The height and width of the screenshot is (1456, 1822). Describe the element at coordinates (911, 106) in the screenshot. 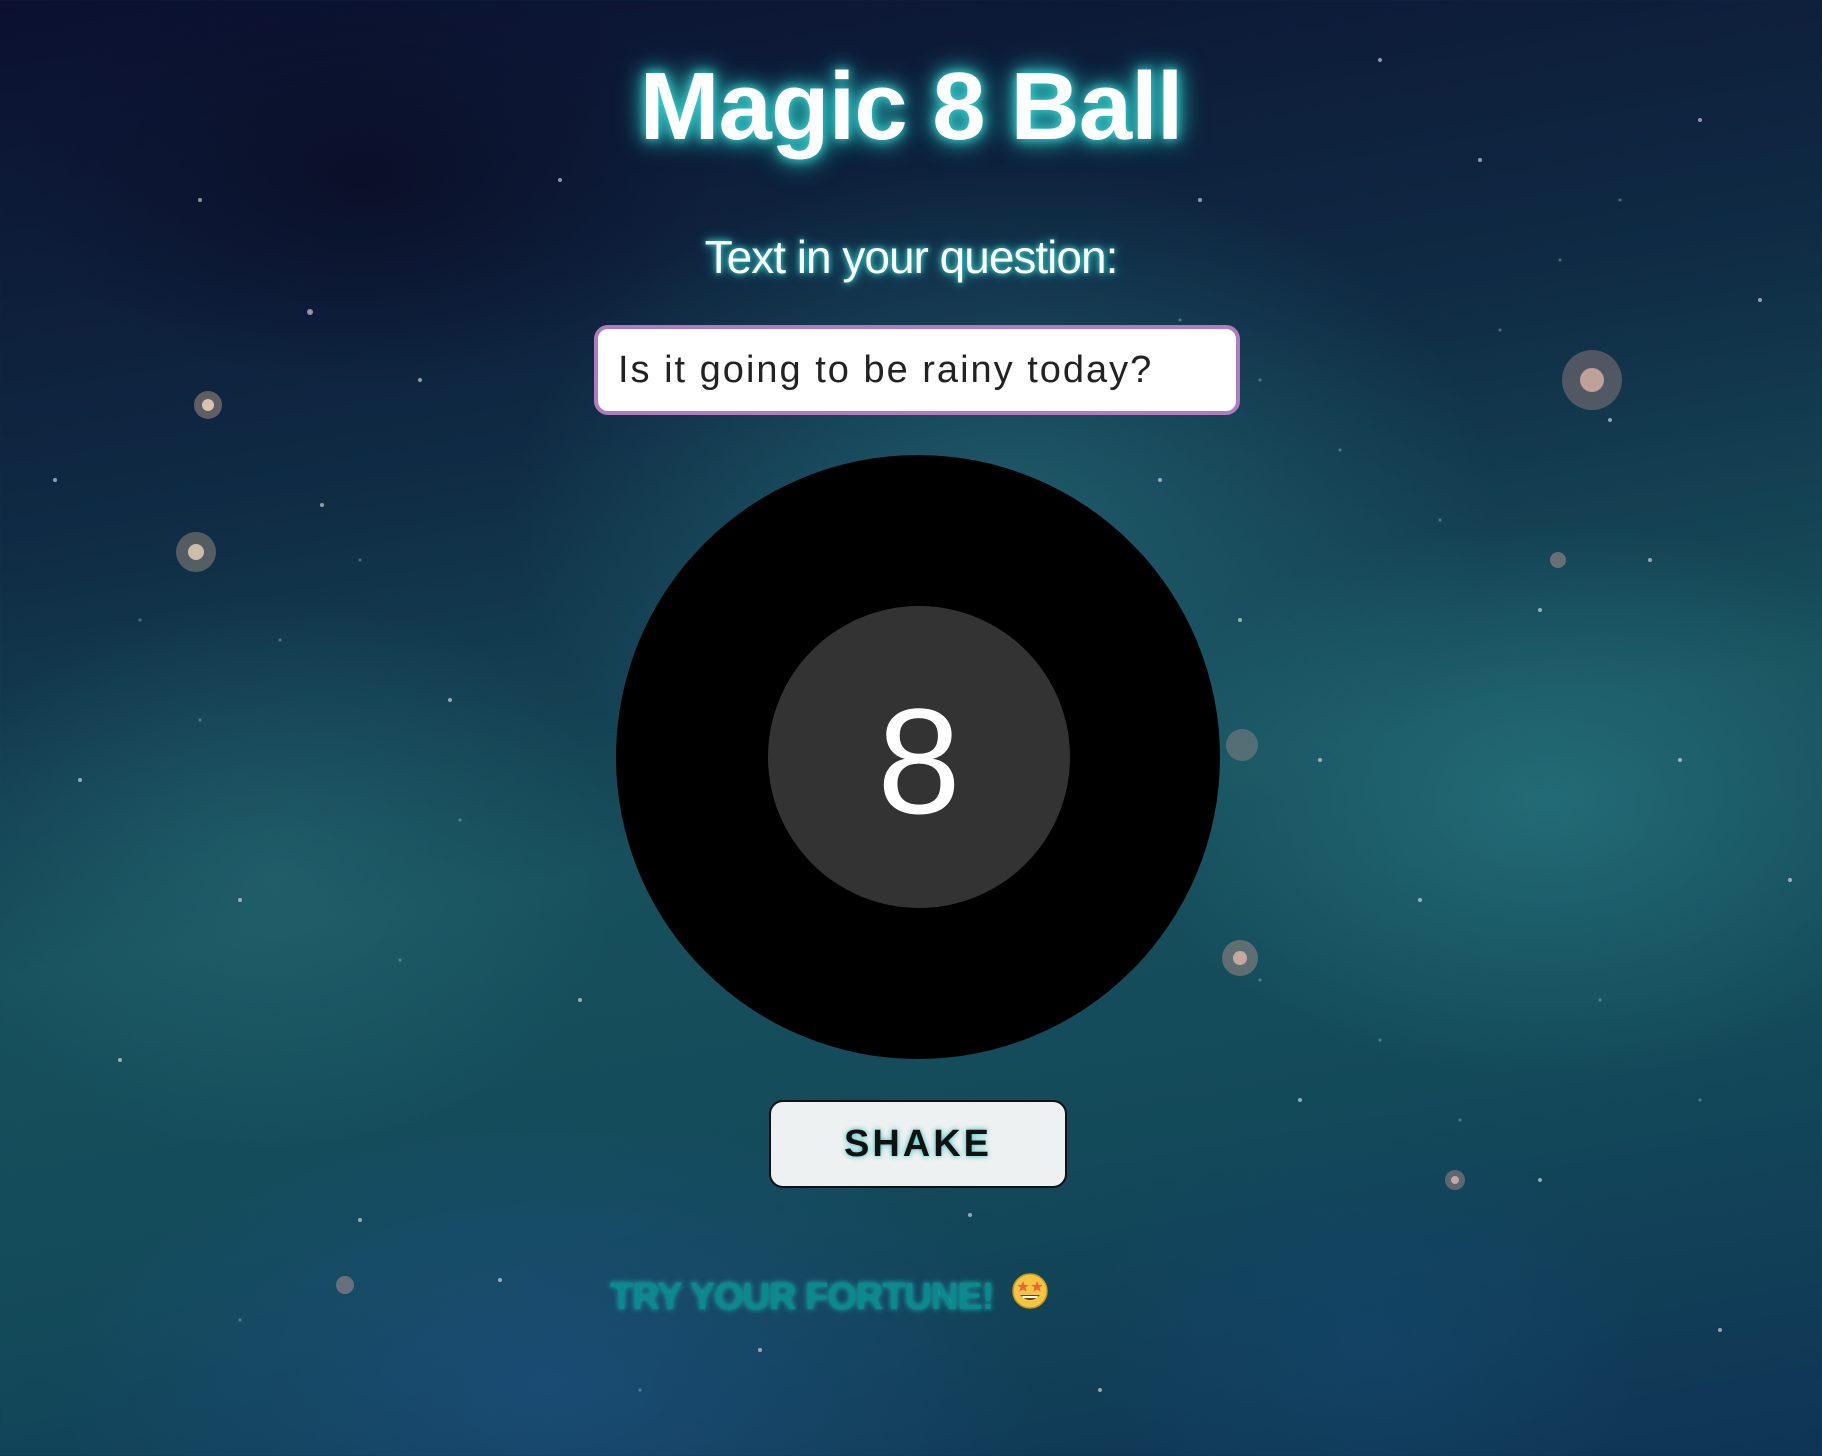

I see `page-title: Magic 8 Ball` at that location.